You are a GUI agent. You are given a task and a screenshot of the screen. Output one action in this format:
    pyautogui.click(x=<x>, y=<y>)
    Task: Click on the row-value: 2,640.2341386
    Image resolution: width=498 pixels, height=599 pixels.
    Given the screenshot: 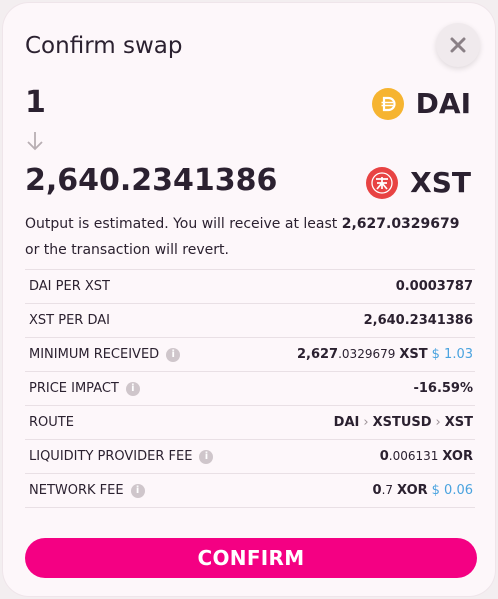 What is the action you would take?
    pyautogui.click(x=418, y=320)
    